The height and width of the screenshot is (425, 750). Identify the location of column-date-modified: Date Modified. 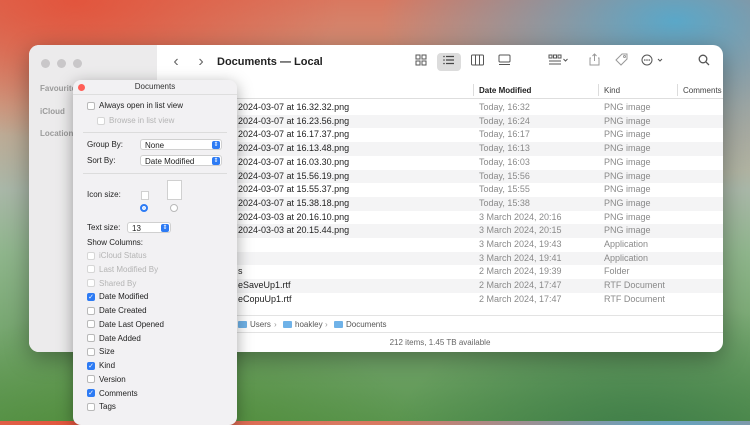
(505, 90).